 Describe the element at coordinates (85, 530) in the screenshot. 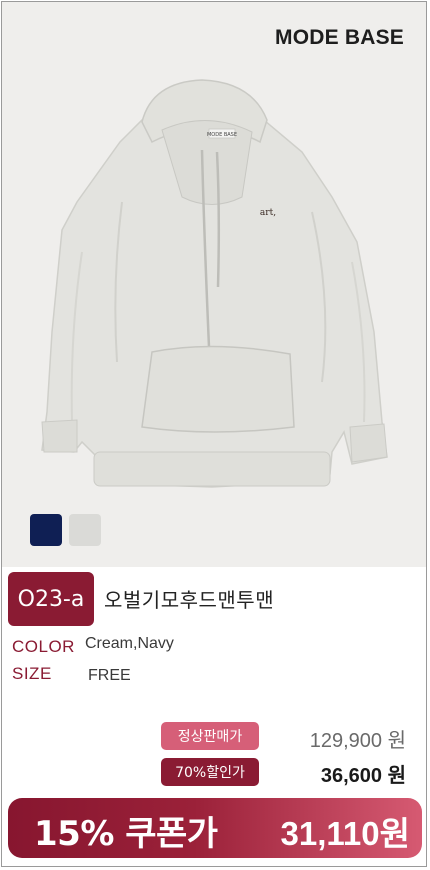

I see `swatch-cream` at that location.